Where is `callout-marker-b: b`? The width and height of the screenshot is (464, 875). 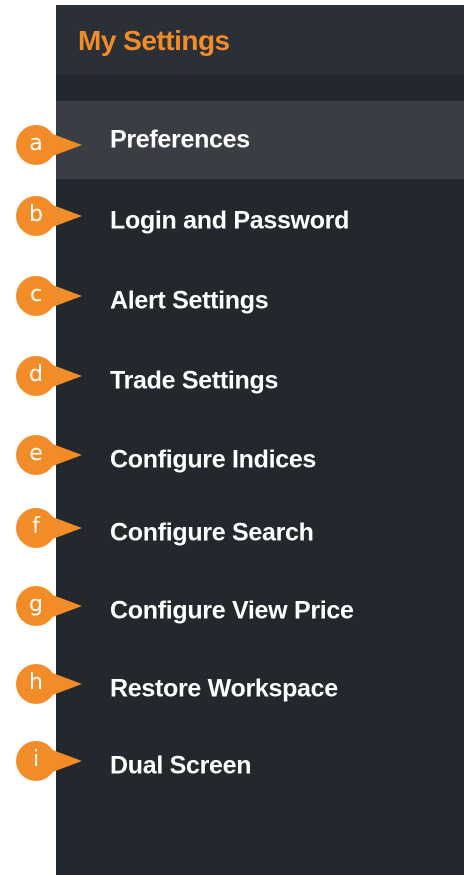
callout-marker-b: b is located at coordinates (50, 216).